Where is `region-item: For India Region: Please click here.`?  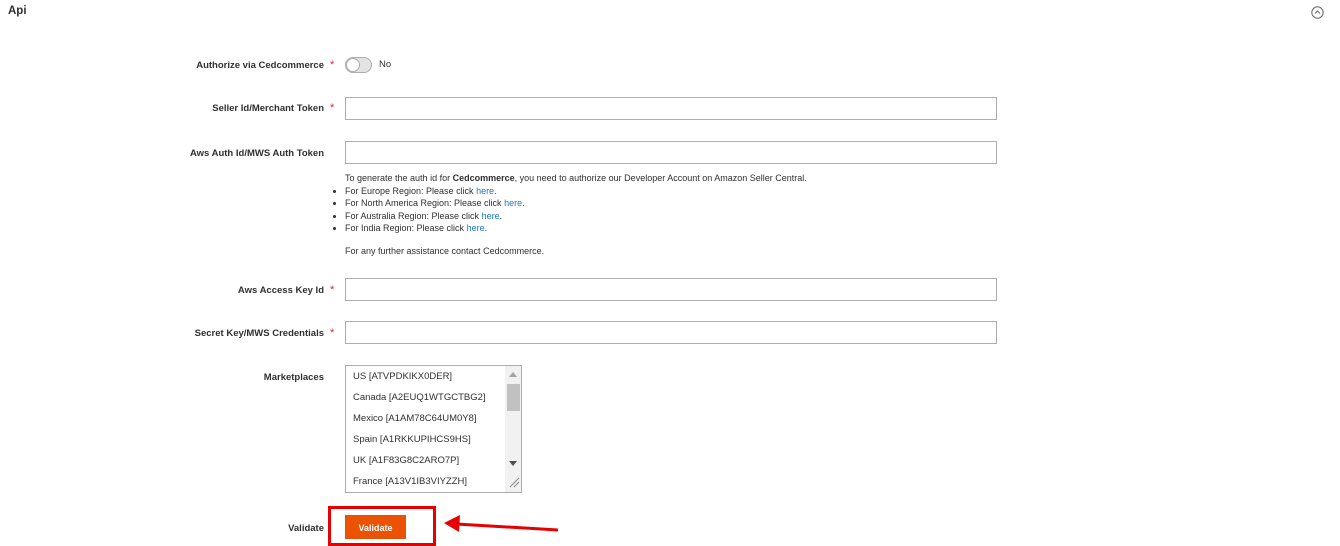 region-item: For India Region: Please click here. is located at coordinates (659, 228).